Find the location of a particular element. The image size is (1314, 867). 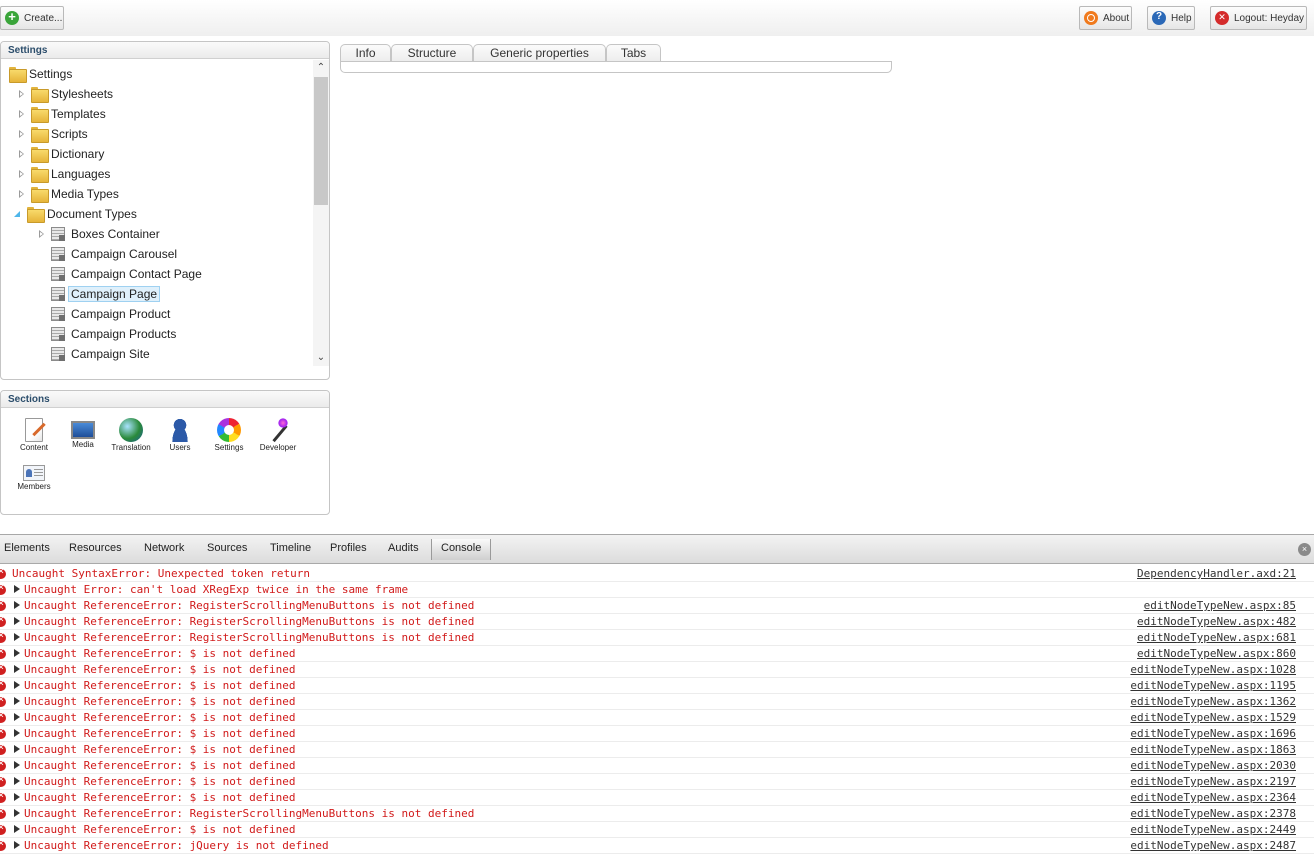

console-source-link: editNodeTypeNew.aspx:1362 is located at coordinates (1213, 701).